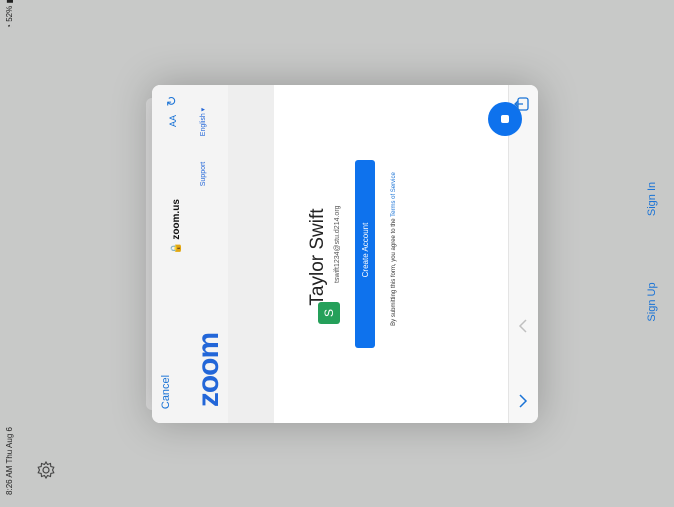  What do you see at coordinates (652, 302) in the screenshot?
I see `sign-up-button: Sign Up` at bounding box center [652, 302].